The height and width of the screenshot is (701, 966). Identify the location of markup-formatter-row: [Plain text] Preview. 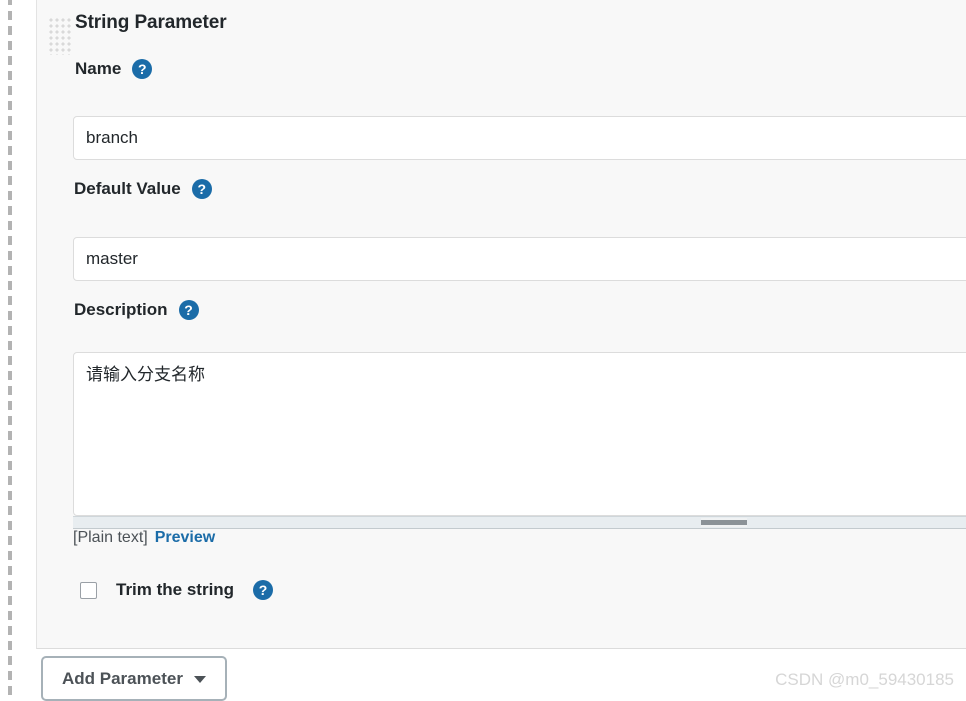
(144, 538).